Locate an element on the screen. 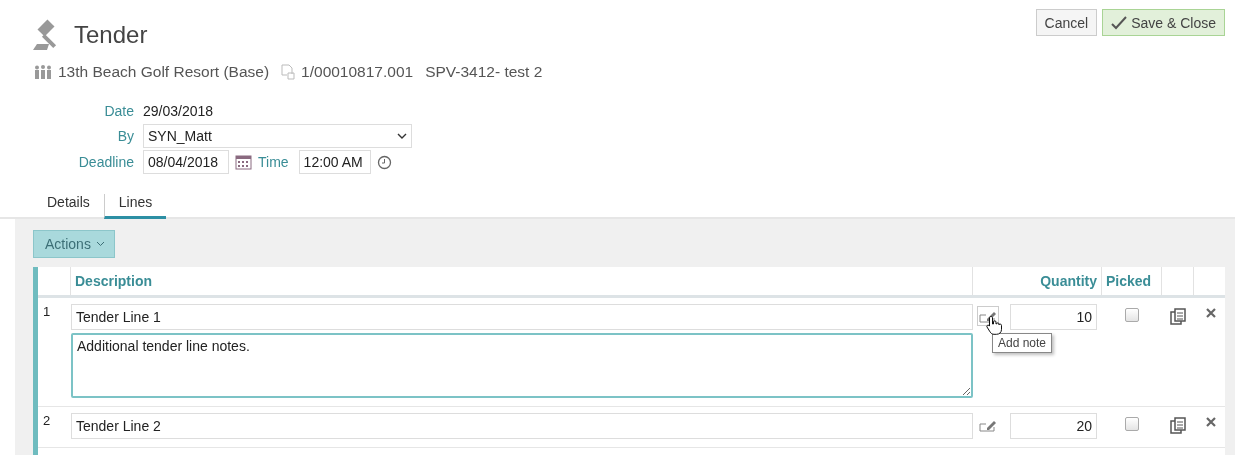 The height and width of the screenshot is (473, 1235). deadline-label: Deadline is located at coordinates (105, 162).